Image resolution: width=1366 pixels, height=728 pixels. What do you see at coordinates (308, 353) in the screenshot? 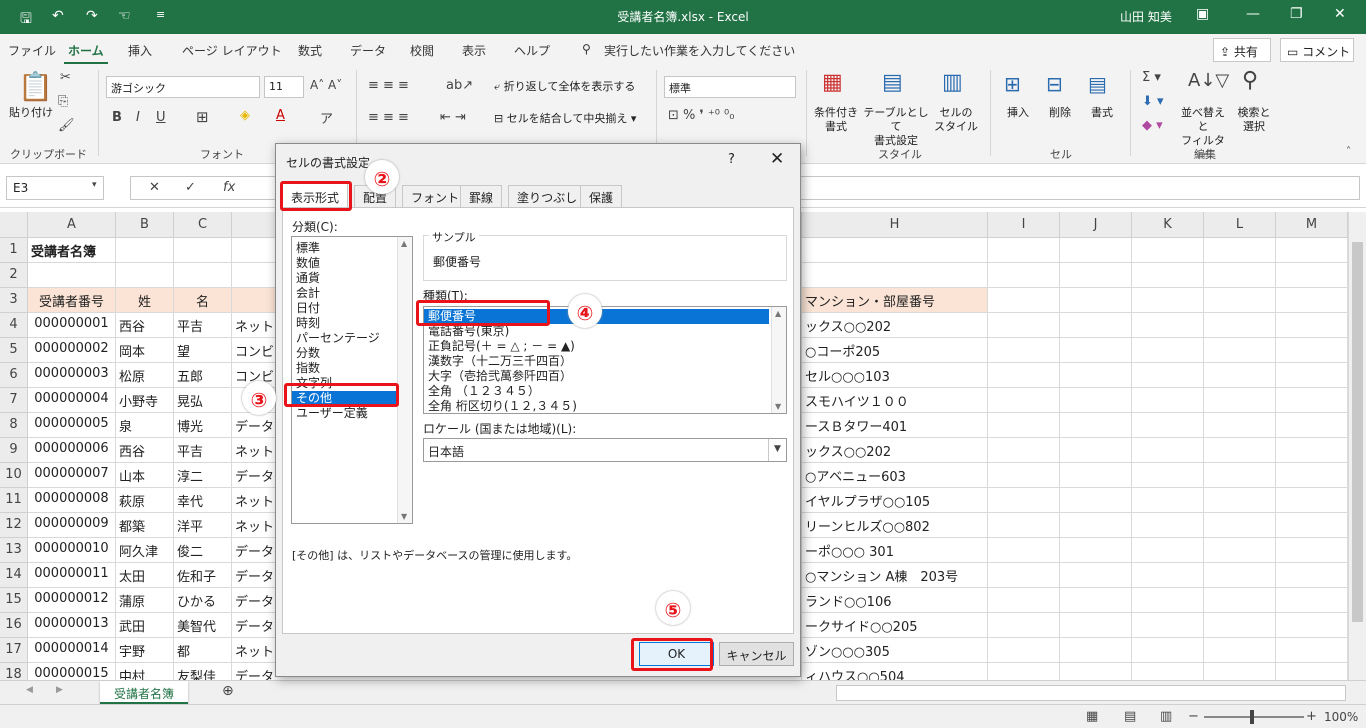
I see `category-item: 分数` at bounding box center [308, 353].